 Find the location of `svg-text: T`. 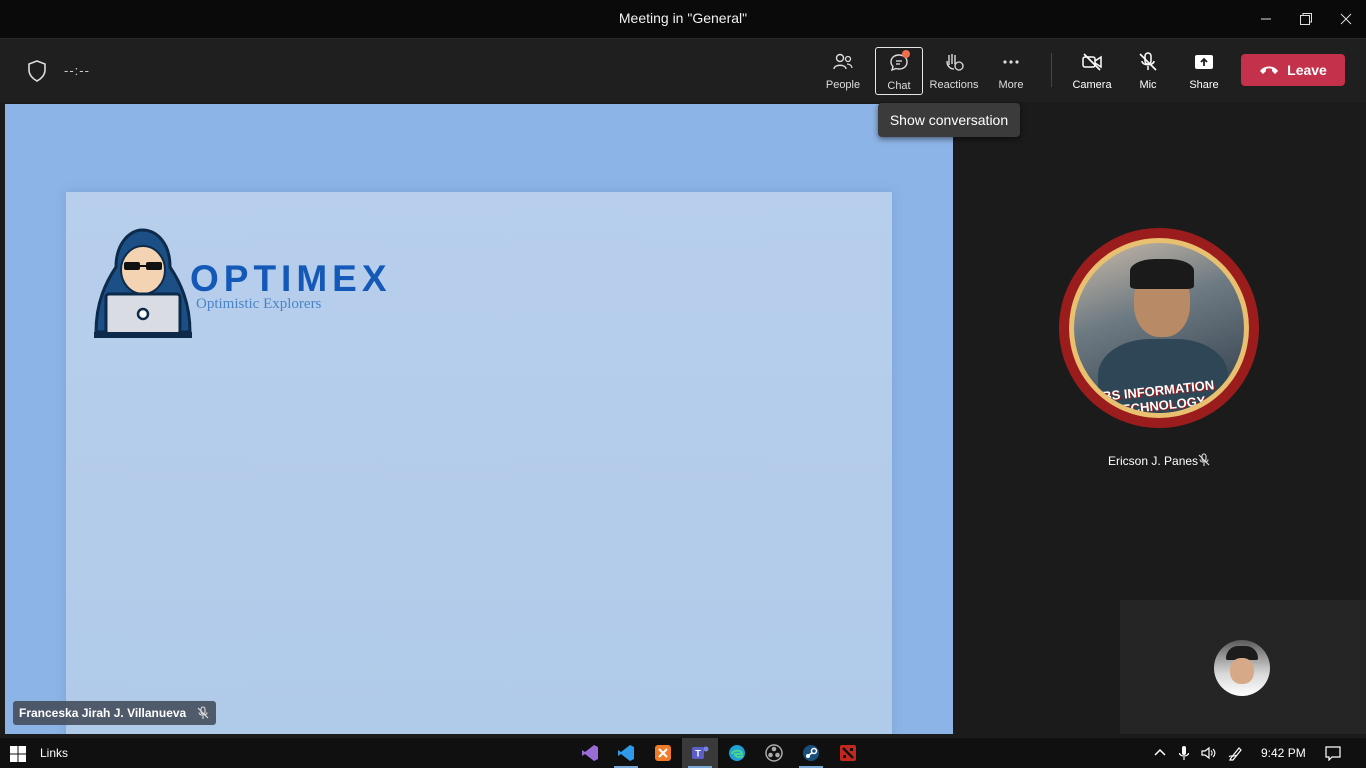

svg-text: T is located at coordinates (698, 754).